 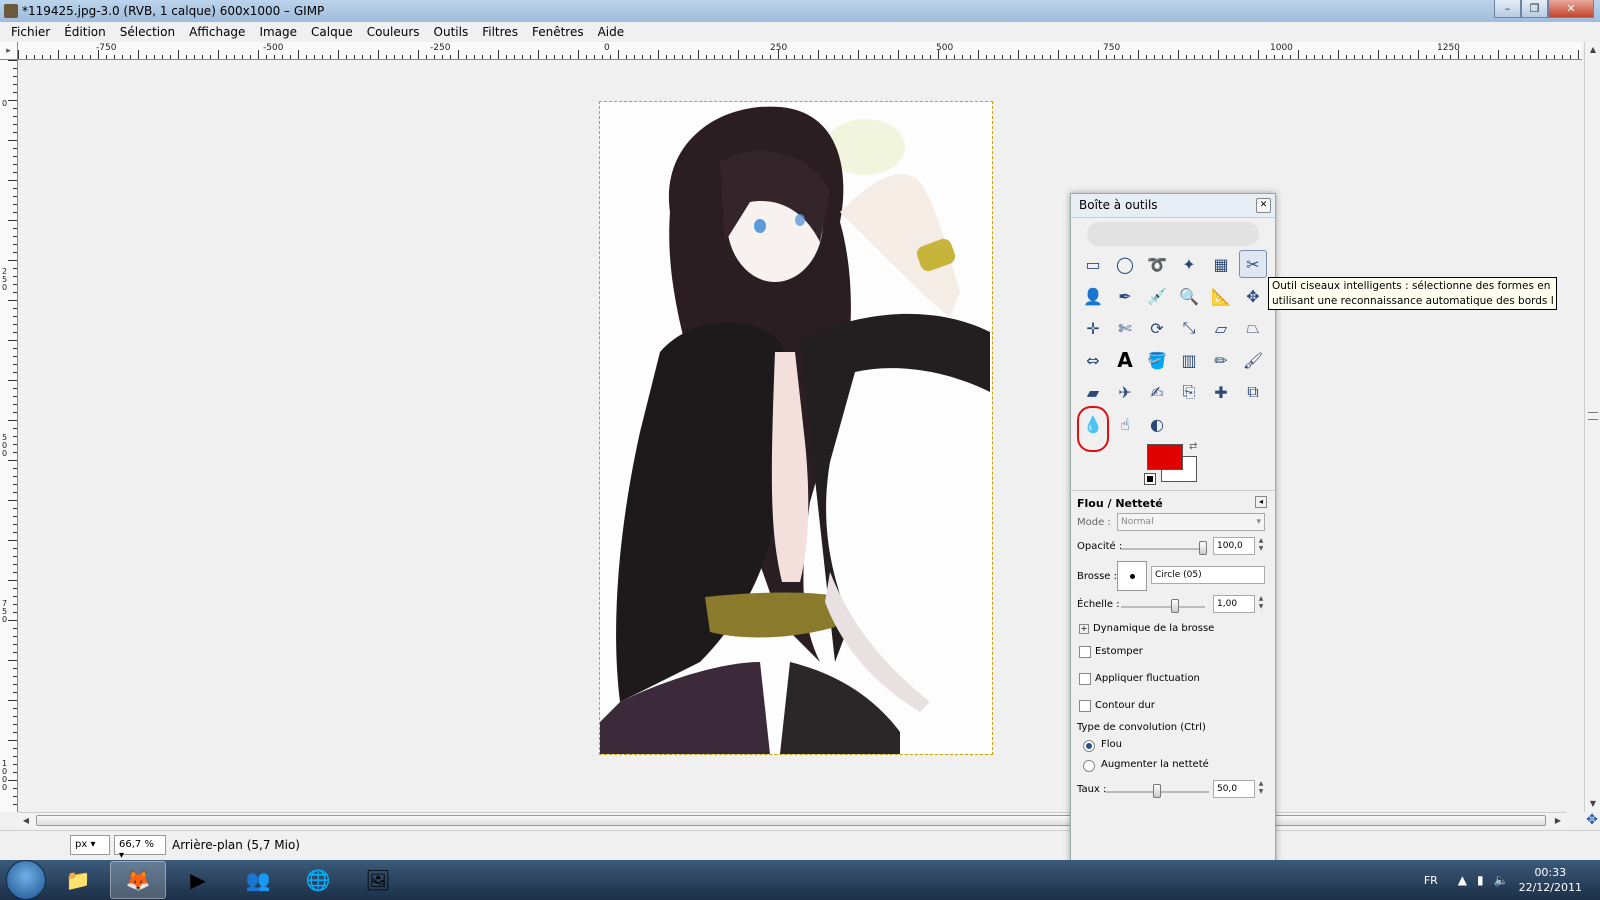 I want to click on minimize-button: –, so click(x=1507, y=9).